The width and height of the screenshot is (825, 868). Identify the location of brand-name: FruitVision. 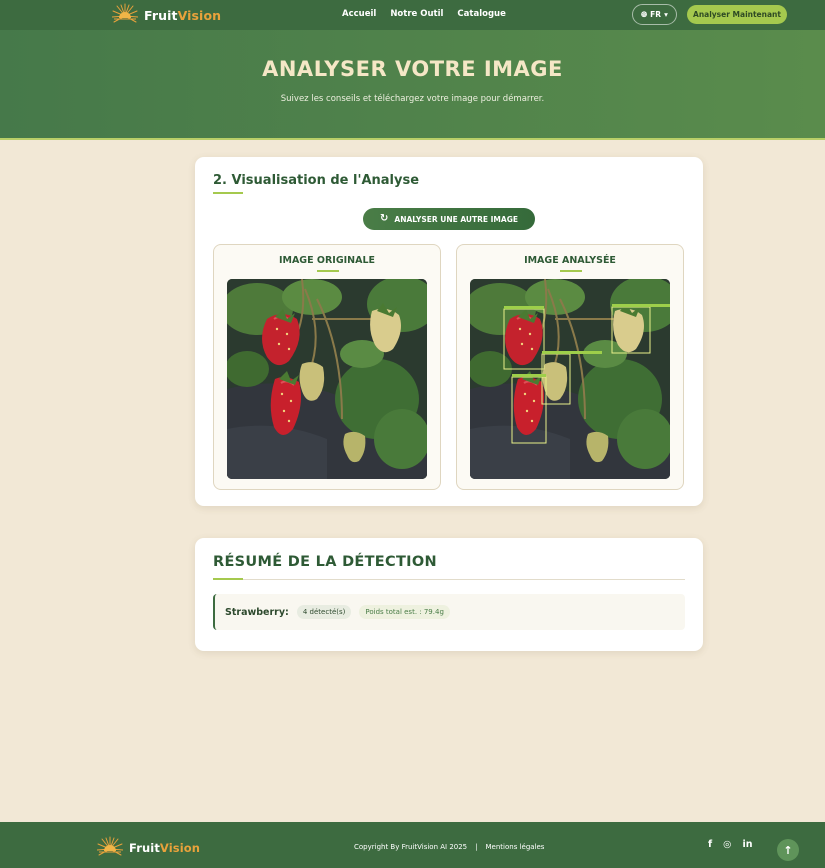
(183, 15).